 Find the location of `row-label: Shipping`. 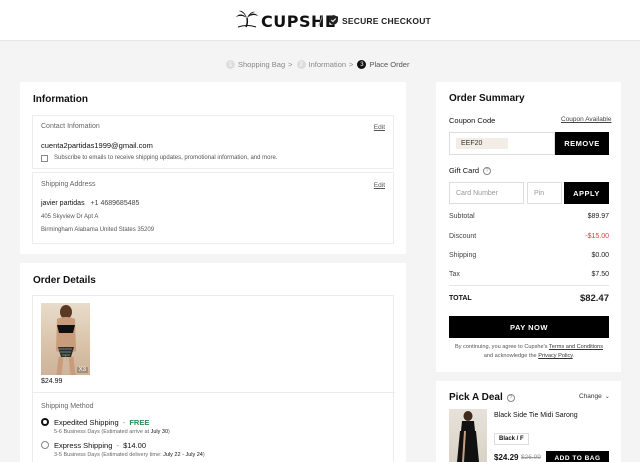

row-label: Shipping is located at coordinates (463, 255).